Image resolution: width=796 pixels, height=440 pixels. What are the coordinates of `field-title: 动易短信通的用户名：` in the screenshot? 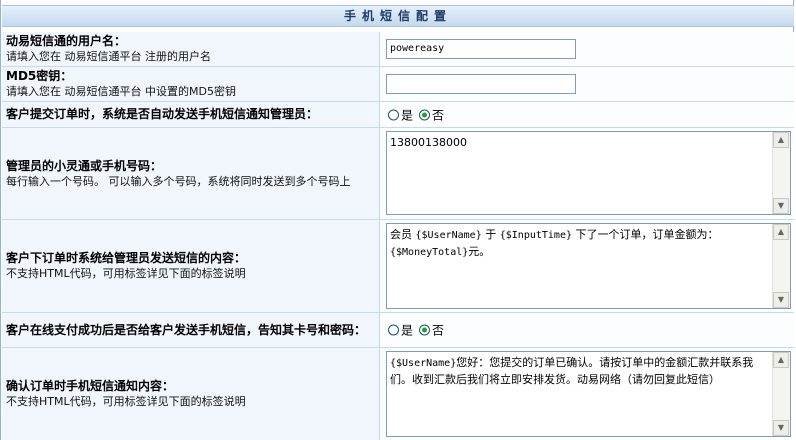 It's located at (66, 41).